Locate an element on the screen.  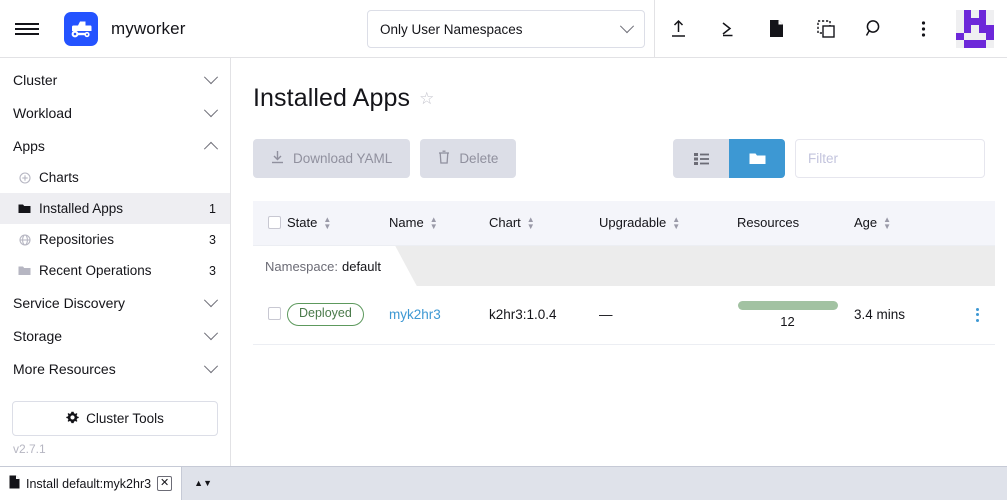
namespace-filter-dropdown: Only User Namespaces is located at coordinates (506, 29).